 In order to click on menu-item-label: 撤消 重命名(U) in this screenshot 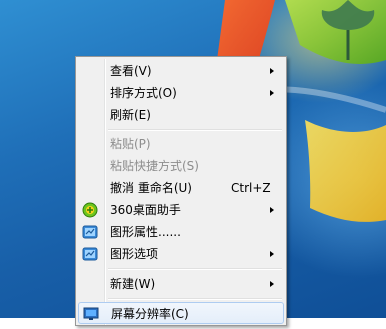, I will do `click(151, 188)`.